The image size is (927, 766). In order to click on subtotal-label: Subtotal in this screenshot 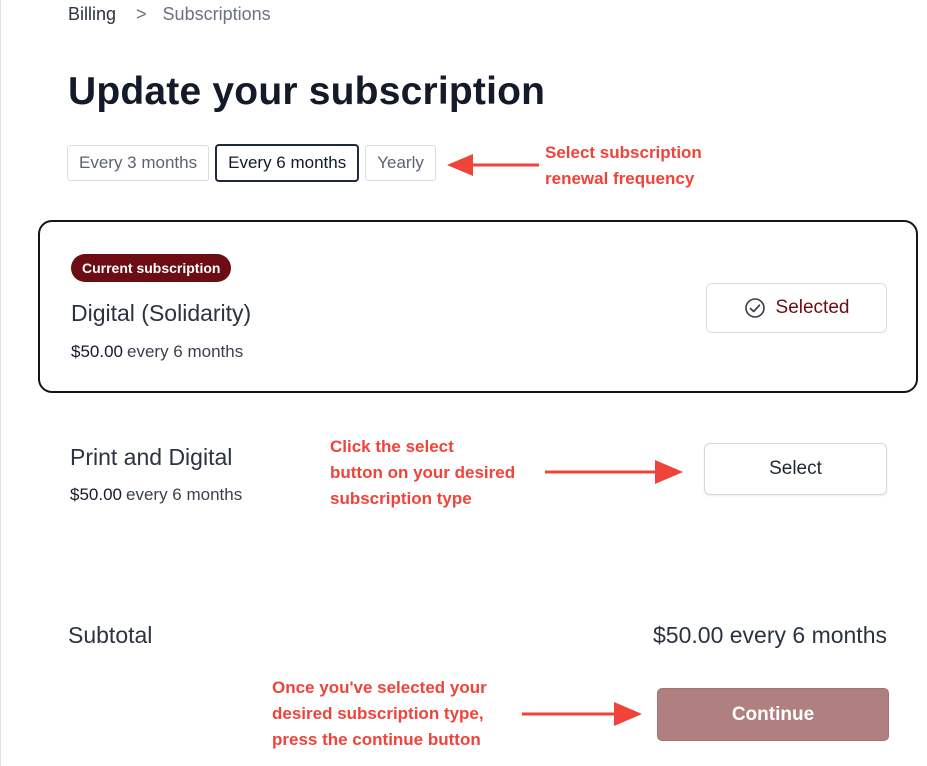, I will do `click(110, 635)`.